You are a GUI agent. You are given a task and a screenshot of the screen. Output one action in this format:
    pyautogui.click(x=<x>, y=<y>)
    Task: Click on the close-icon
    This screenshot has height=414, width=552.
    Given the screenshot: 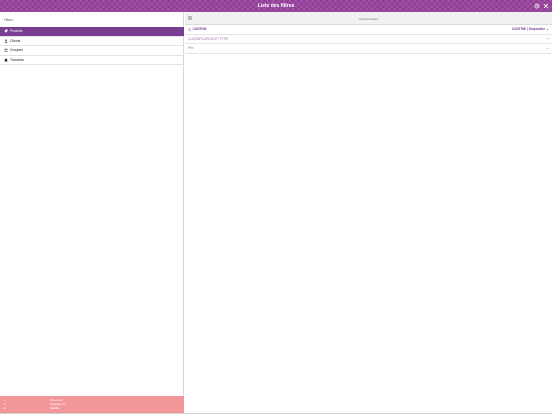 What is the action you would take?
    pyautogui.click(x=546, y=6)
    